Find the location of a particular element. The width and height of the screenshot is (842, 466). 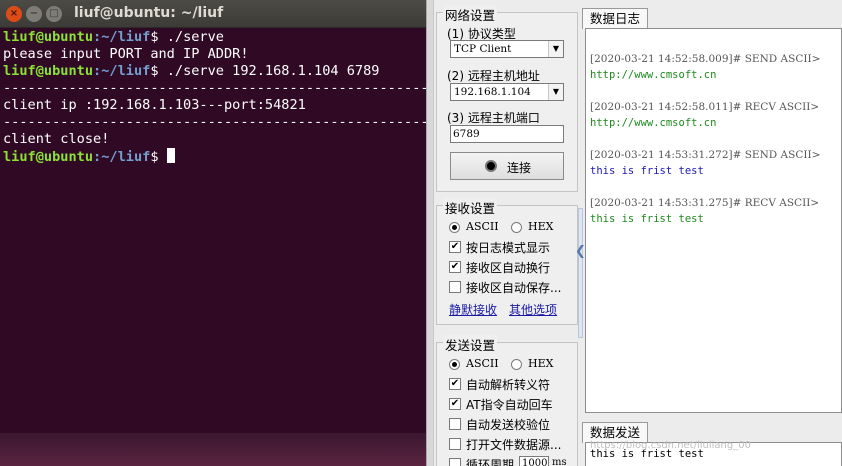

checksum-label: 自动发送校验位 is located at coordinates (508, 425).